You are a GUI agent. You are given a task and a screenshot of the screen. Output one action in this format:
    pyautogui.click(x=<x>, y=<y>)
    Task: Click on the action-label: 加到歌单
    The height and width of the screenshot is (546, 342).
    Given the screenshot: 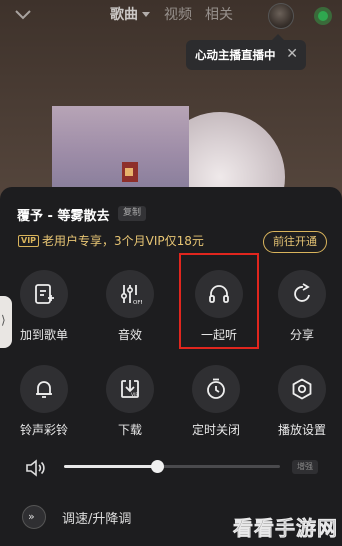 What is the action you would take?
    pyautogui.click(x=43, y=335)
    